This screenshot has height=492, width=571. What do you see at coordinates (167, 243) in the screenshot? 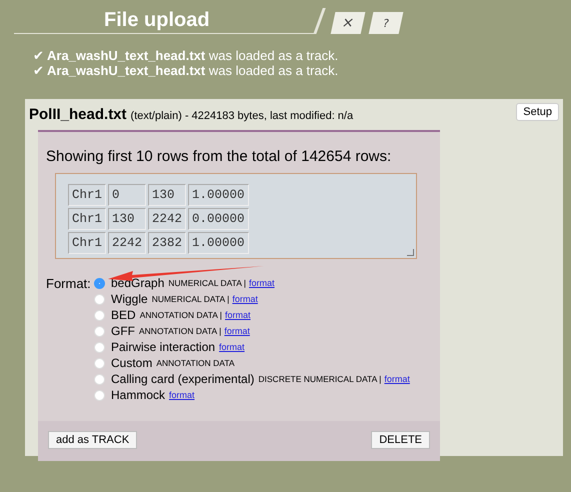
I see `table-cell: 2382` at bounding box center [167, 243].